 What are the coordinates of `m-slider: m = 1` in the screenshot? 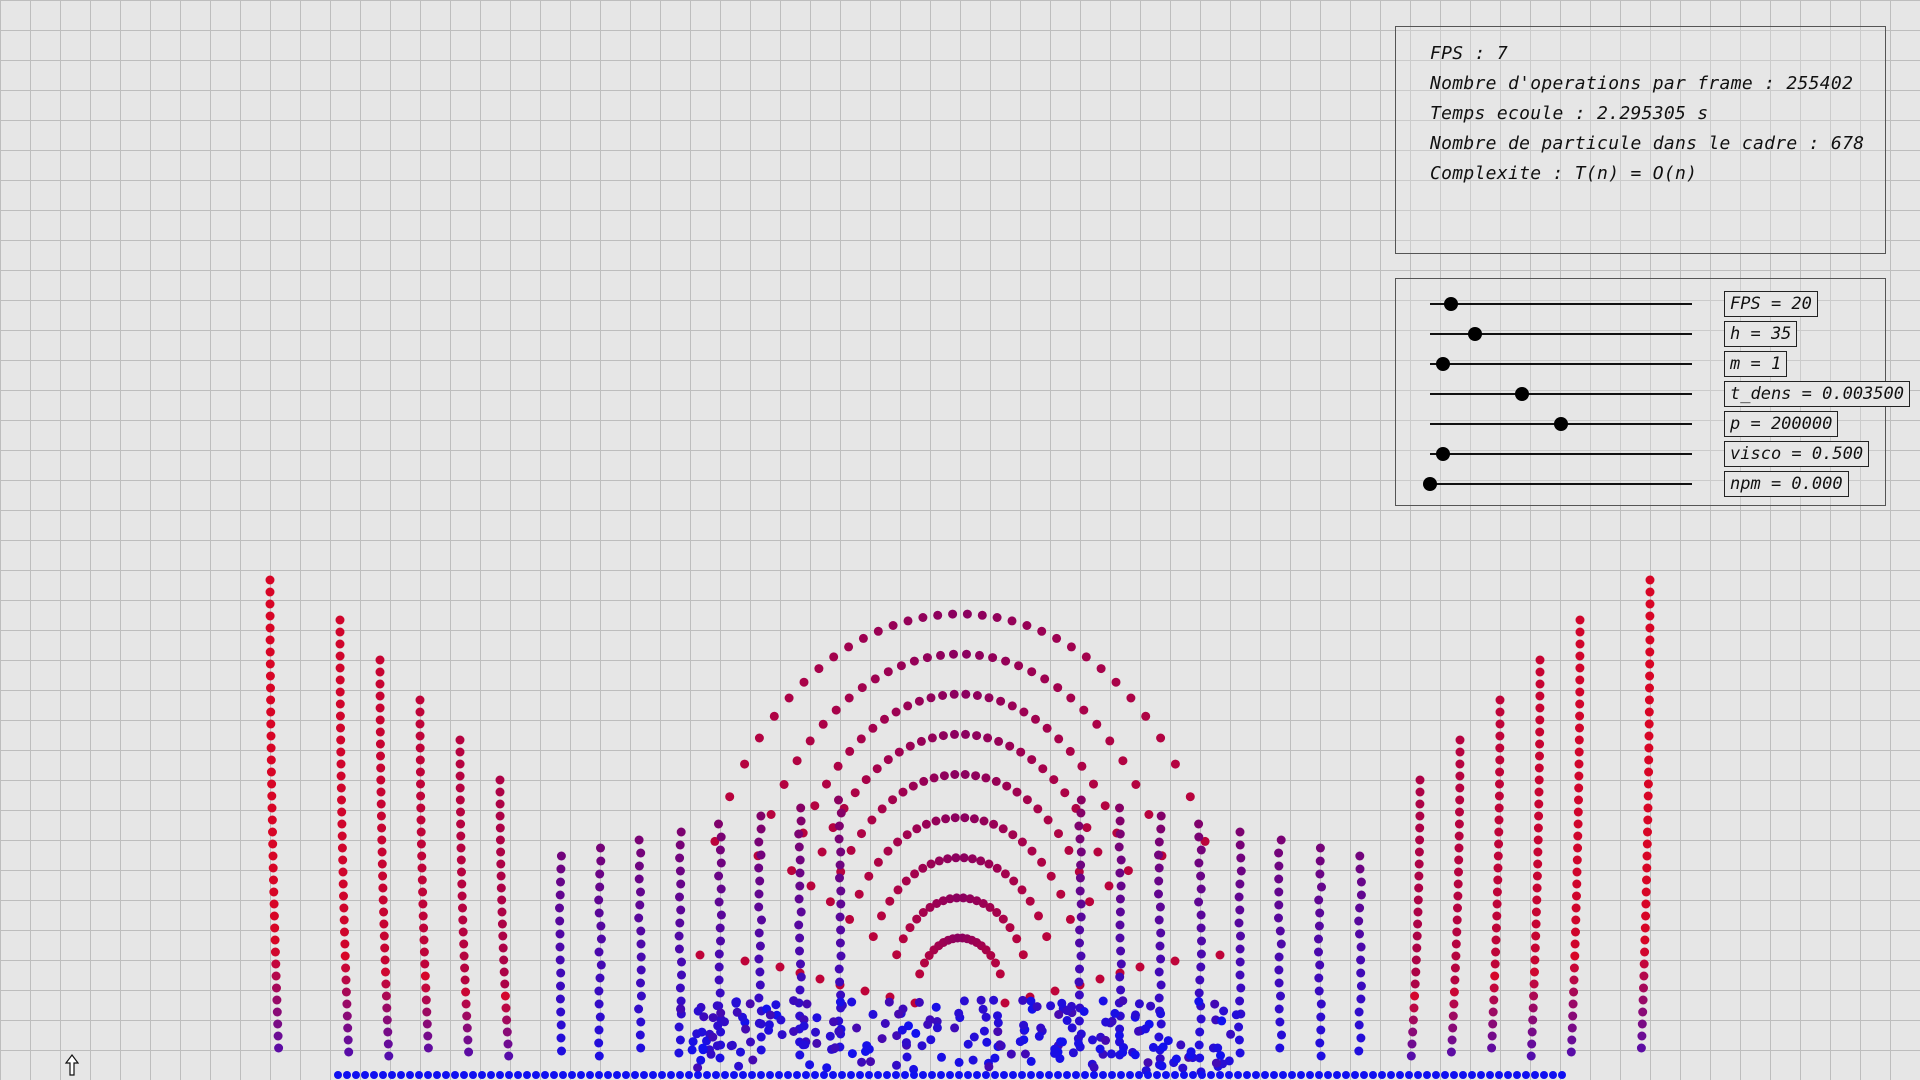 It's located at (1658, 364).